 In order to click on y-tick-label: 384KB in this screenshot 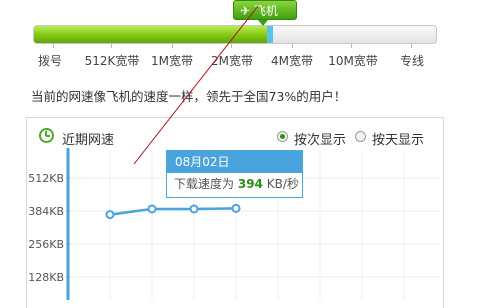, I will do `click(46, 211)`.